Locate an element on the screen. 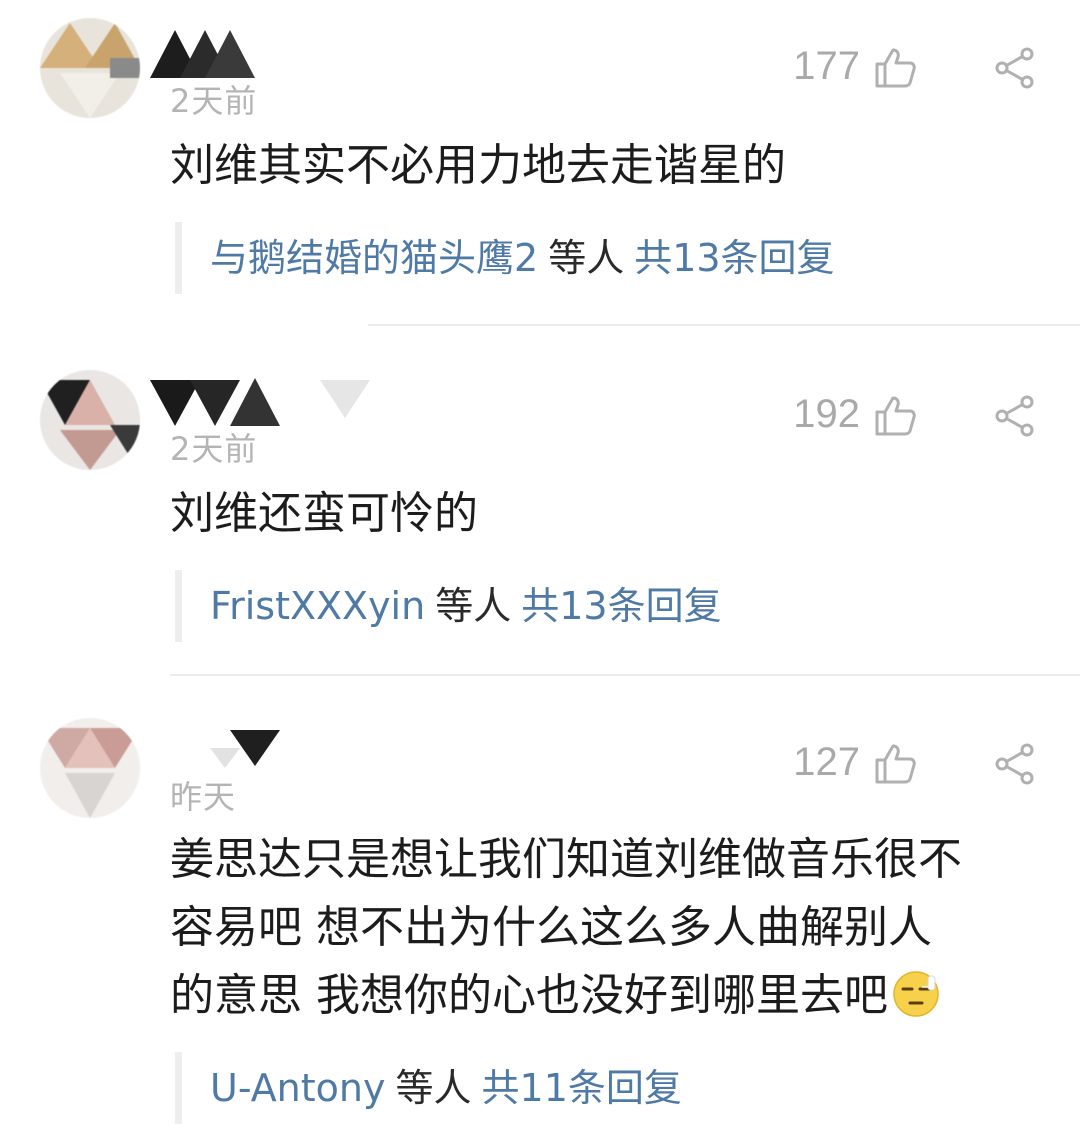 The height and width of the screenshot is (1129, 1080). smirk-face-emoji is located at coordinates (916, 994).